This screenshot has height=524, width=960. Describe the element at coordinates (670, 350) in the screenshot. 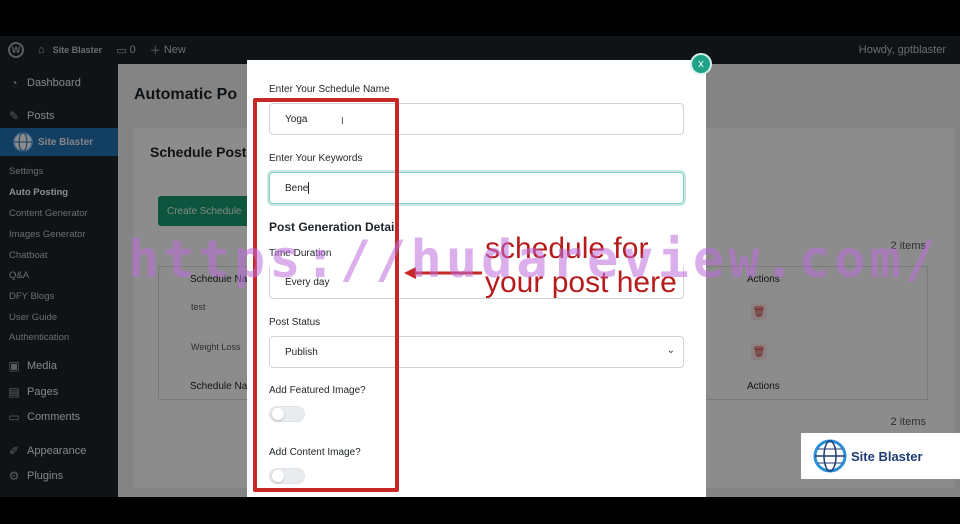

I see `chevron-down-icon: ⌄` at that location.